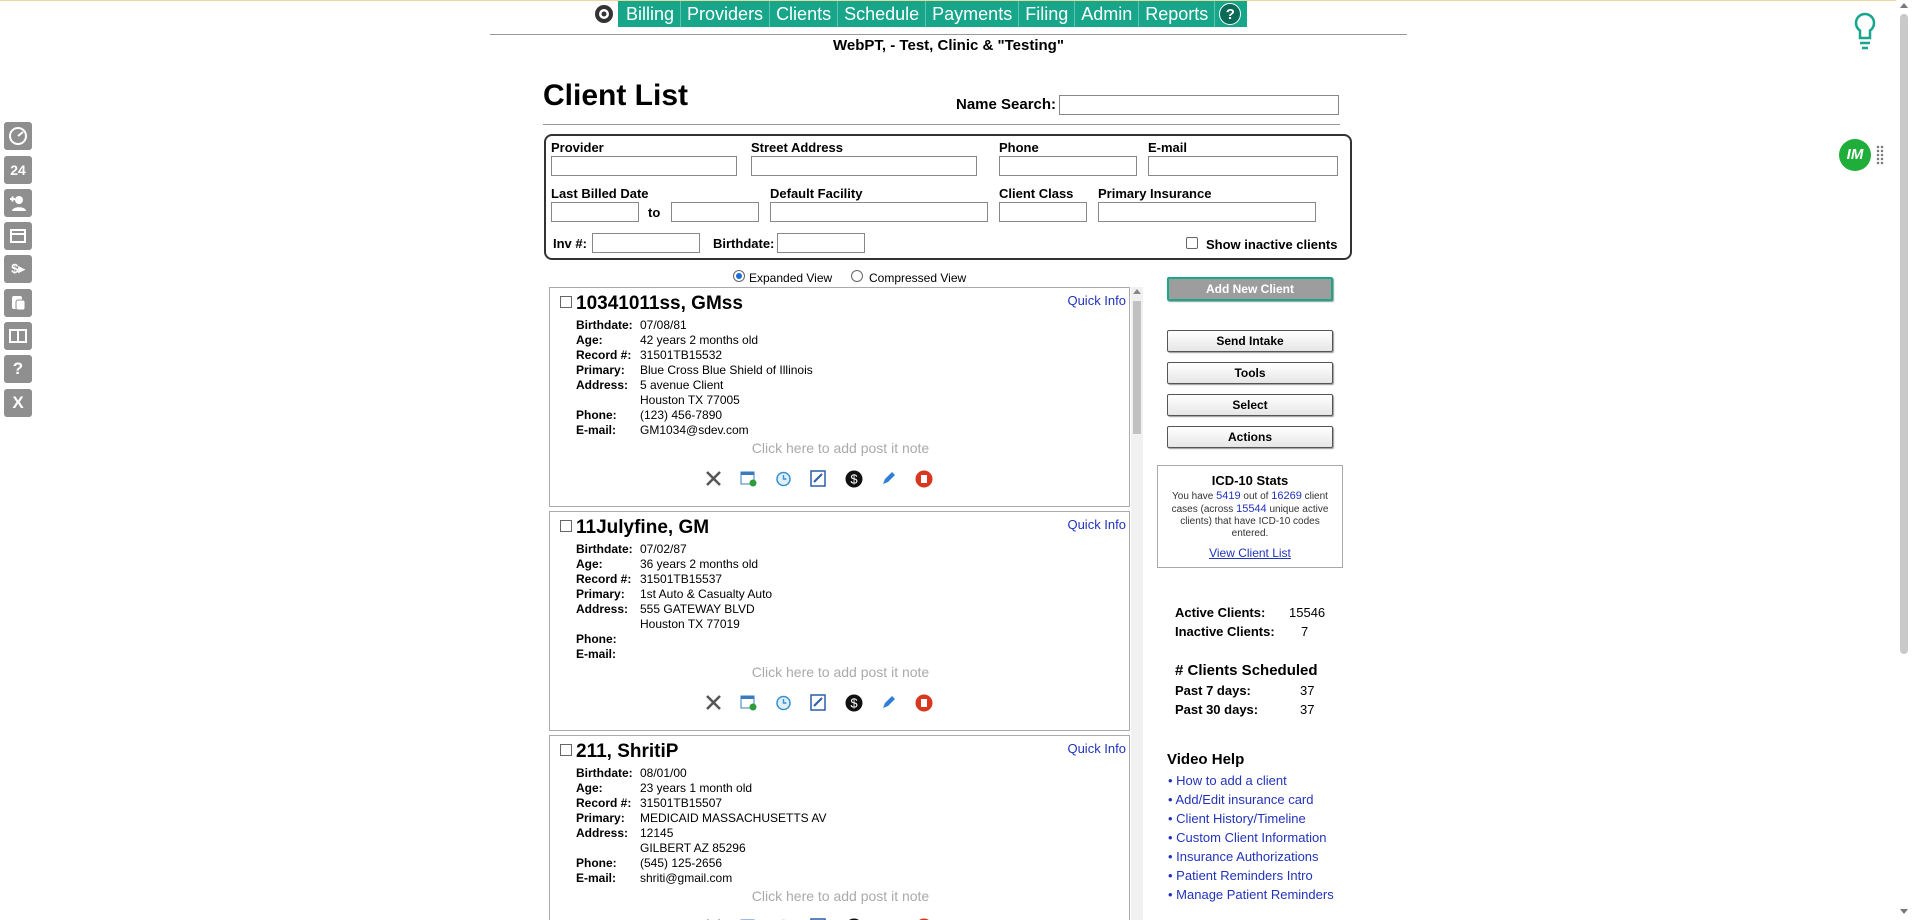  Describe the element at coordinates (882, 14) in the screenshot. I see `nav-schedule: Schedule` at that location.